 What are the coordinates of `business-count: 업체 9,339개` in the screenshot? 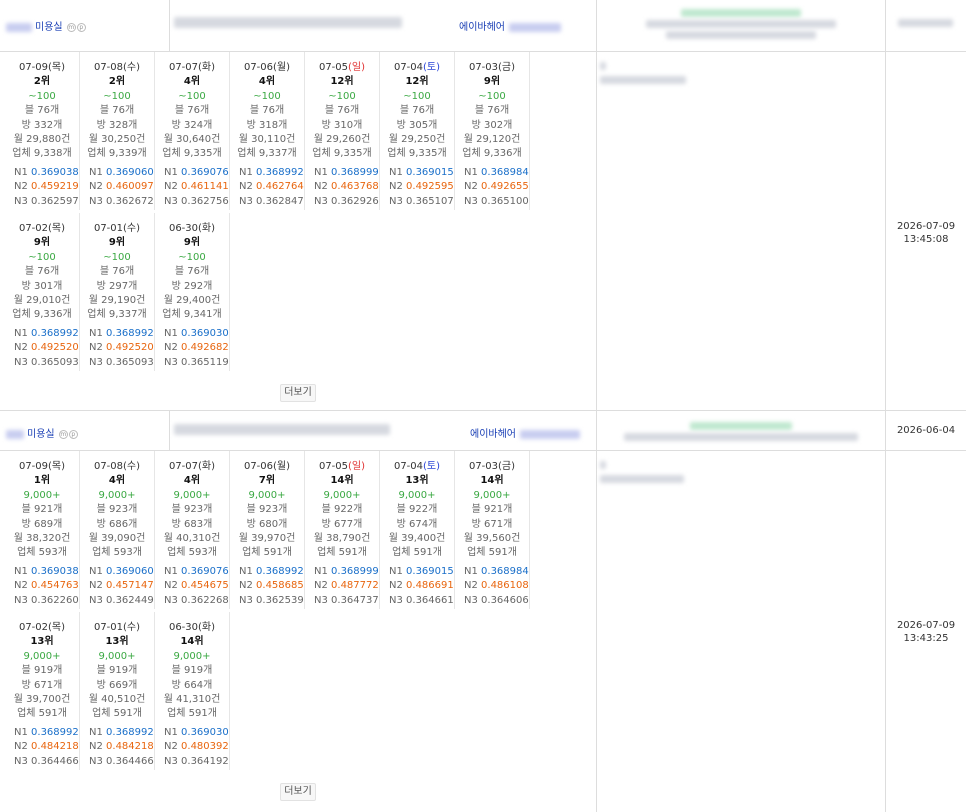 It's located at (117, 154).